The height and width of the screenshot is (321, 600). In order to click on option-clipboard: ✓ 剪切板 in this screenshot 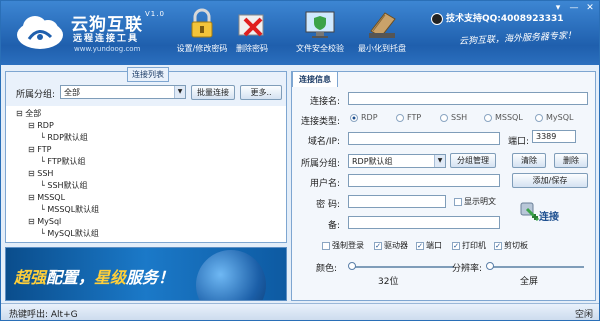, I will do `click(511, 245)`.